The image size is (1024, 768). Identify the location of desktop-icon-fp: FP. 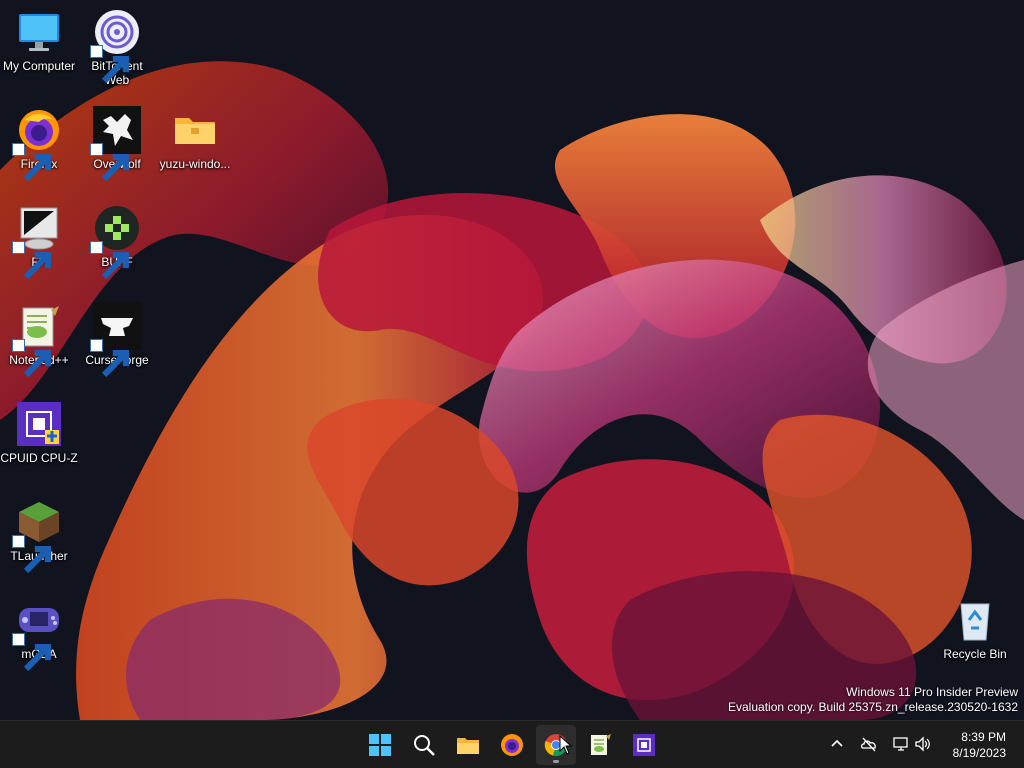
(39, 242).